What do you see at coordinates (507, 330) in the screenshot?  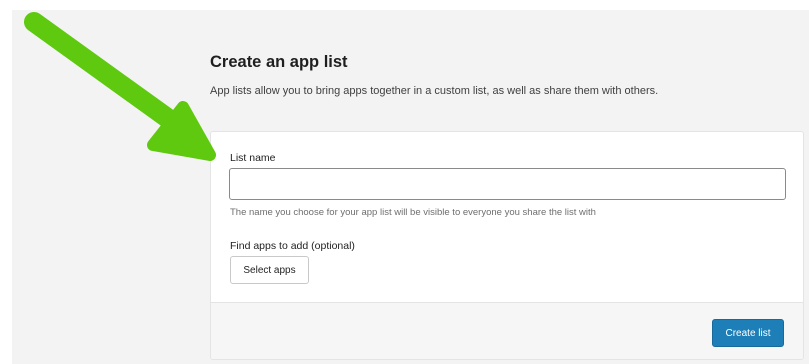 I see `card-footer: Create list` at bounding box center [507, 330].